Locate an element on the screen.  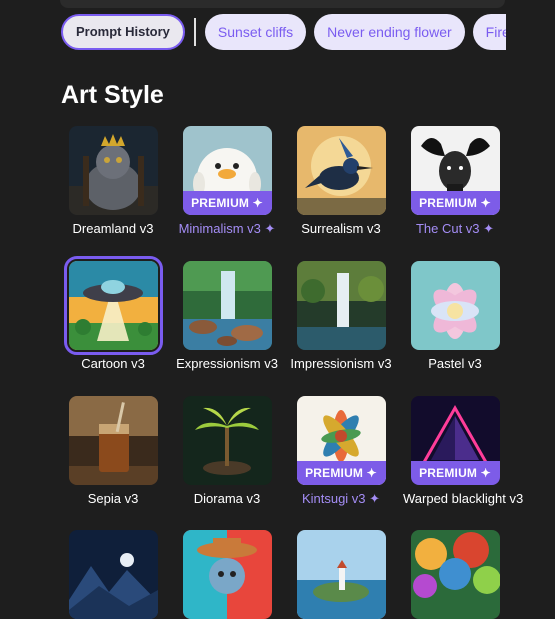
style-card-expressionism: Expressionism v3 is located at coordinates (227, 316).